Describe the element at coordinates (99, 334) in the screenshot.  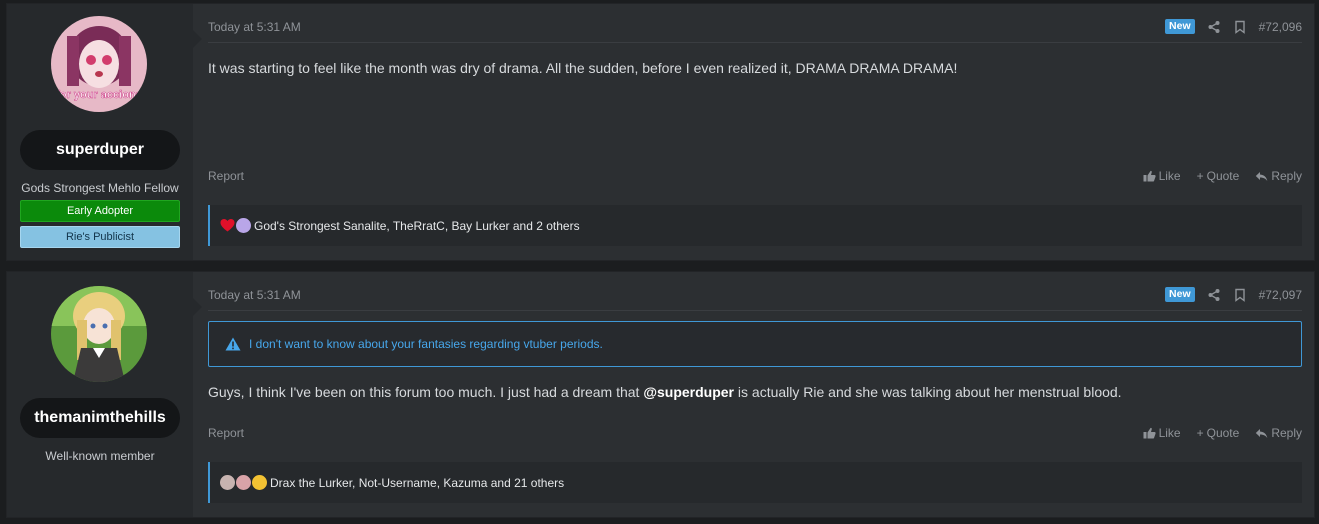
I see `avatar` at that location.